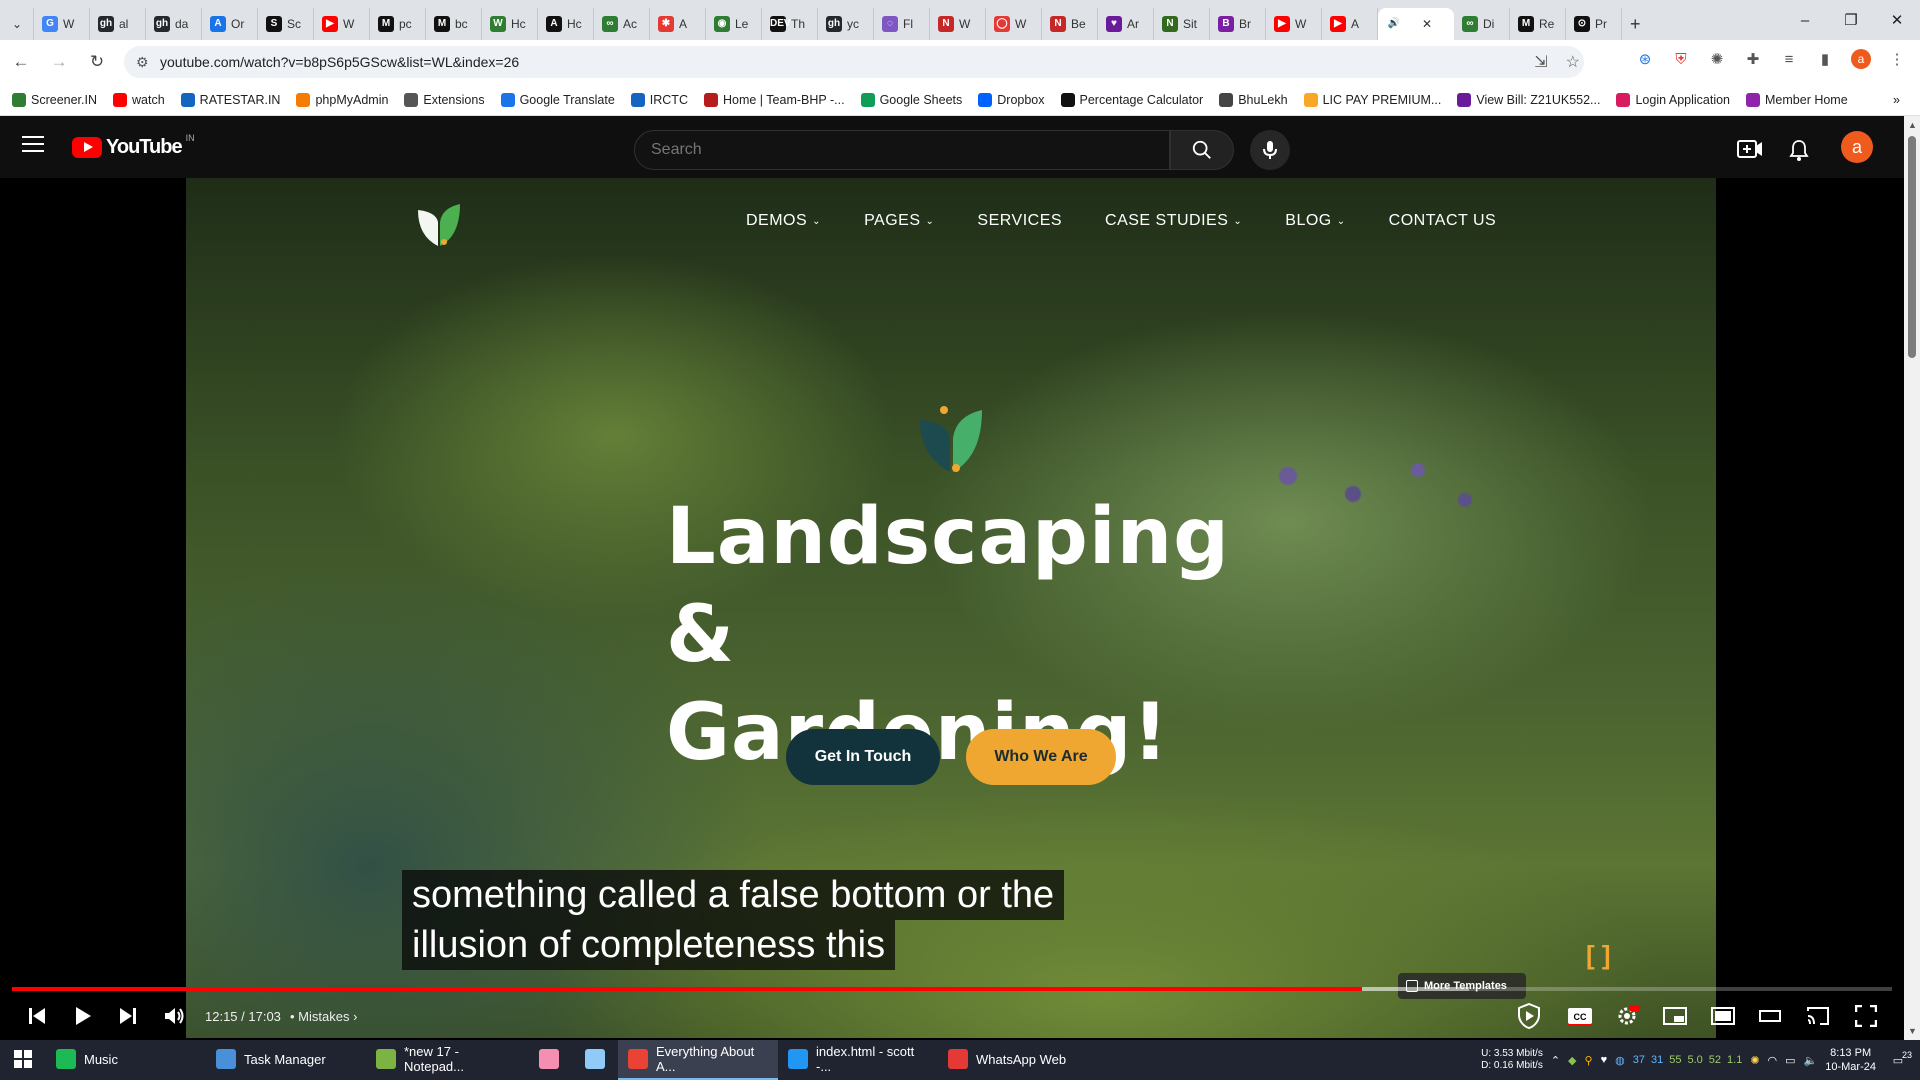  I want to click on tab-search-button: ⌄, so click(17, 24).